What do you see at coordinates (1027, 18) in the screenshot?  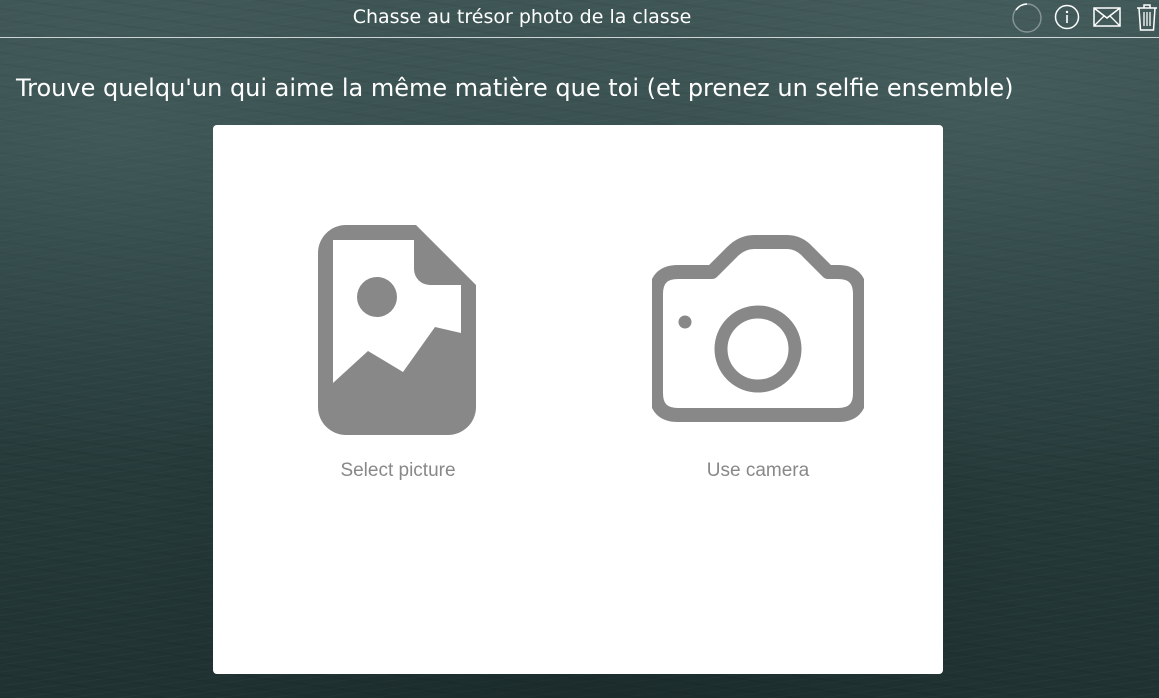 I see `loading-spinner-icon` at bounding box center [1027, 18].